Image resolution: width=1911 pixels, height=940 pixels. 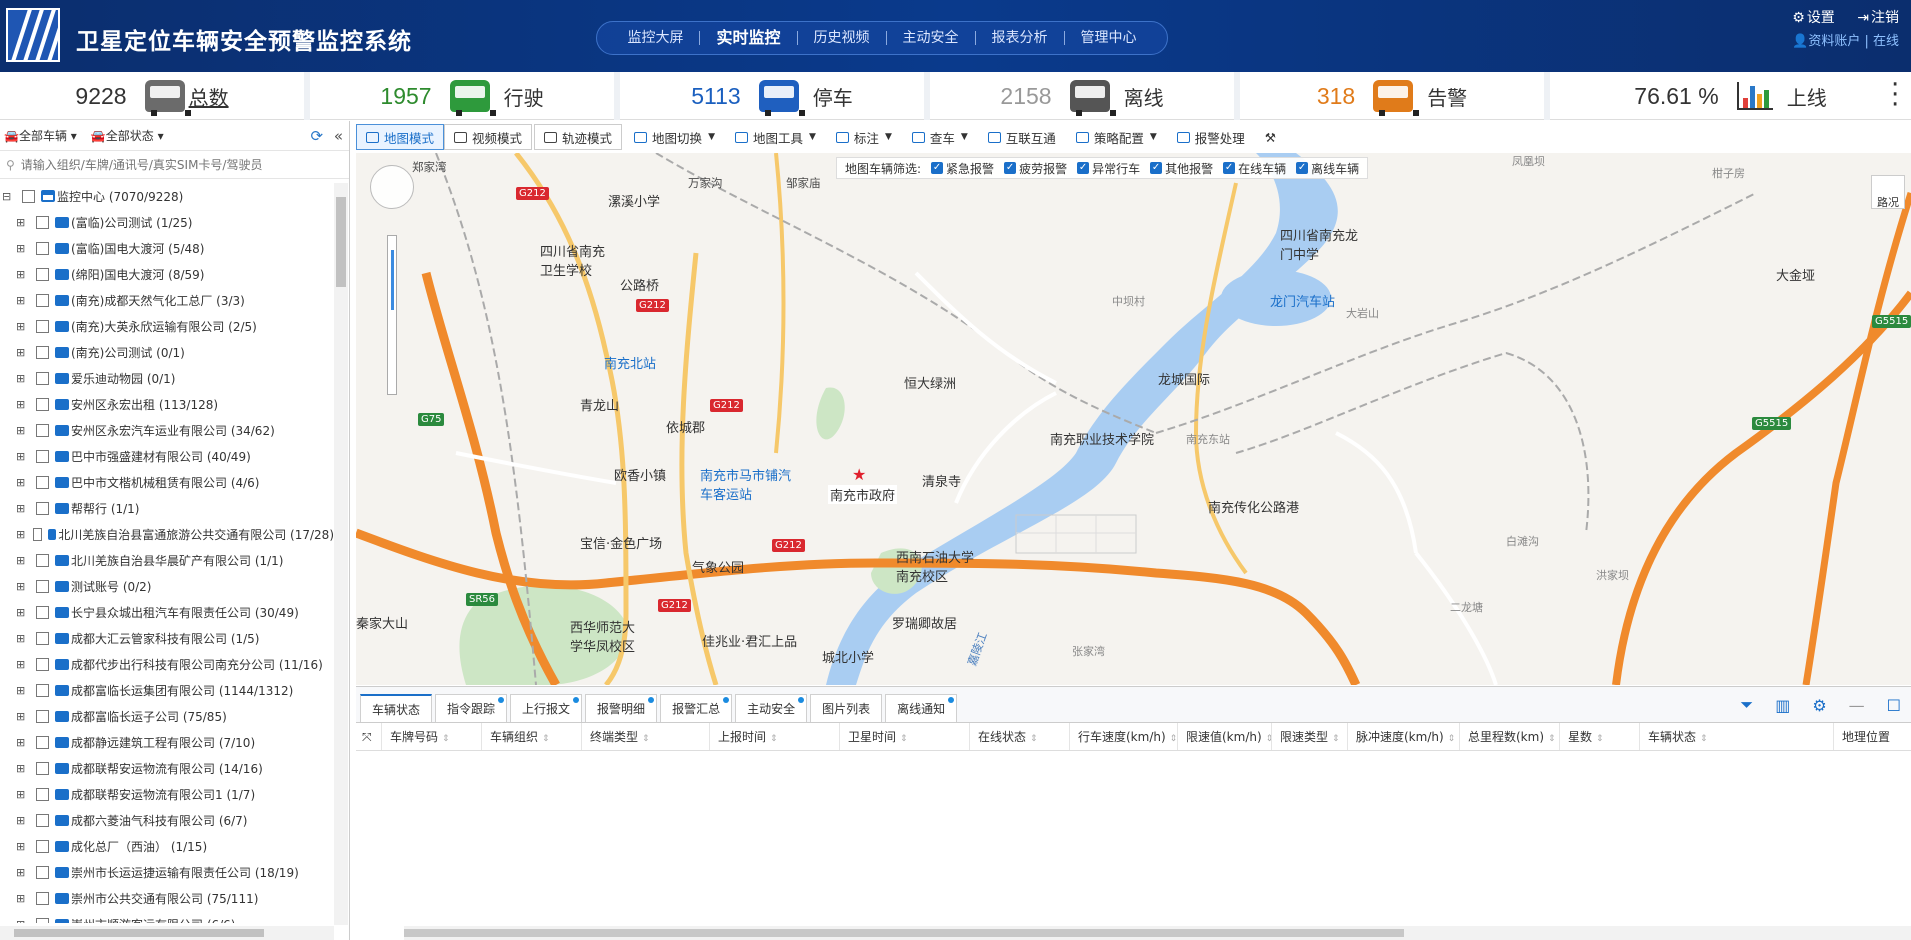 I want to click on tab-uplink-messages: 上行报文, so click(x=546, y=708).